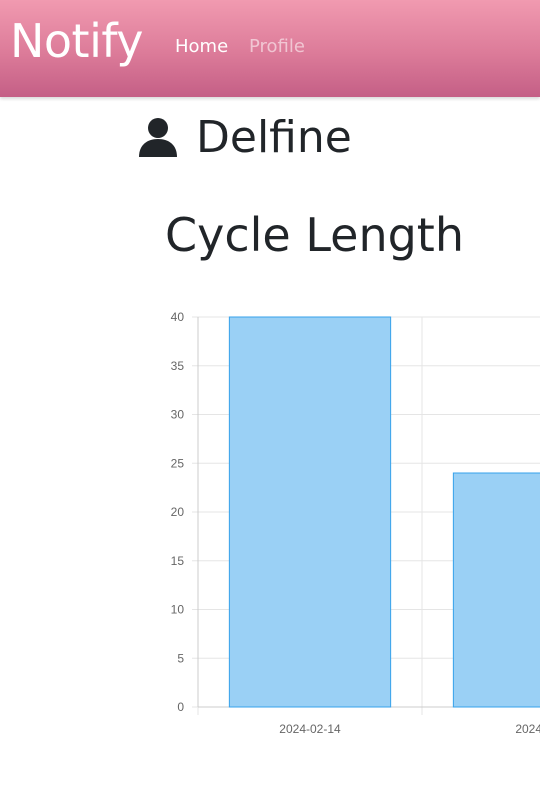 This screenshot has width=540, height=805. Describe the element at coordinates (277, 46) in the screenshot. I see `nav-link-profile: Profile` at that location.